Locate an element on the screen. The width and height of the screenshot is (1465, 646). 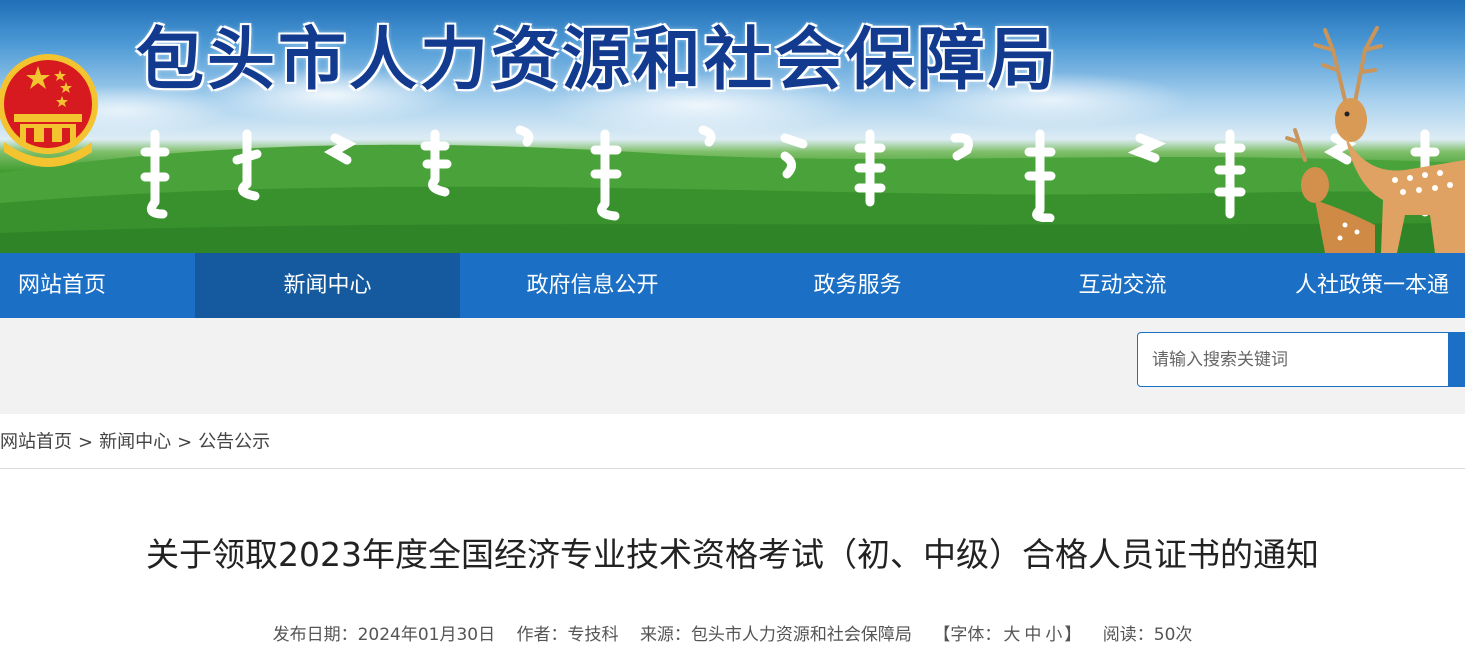
author: 作者：专技科 is located at coordinates (568, 635).